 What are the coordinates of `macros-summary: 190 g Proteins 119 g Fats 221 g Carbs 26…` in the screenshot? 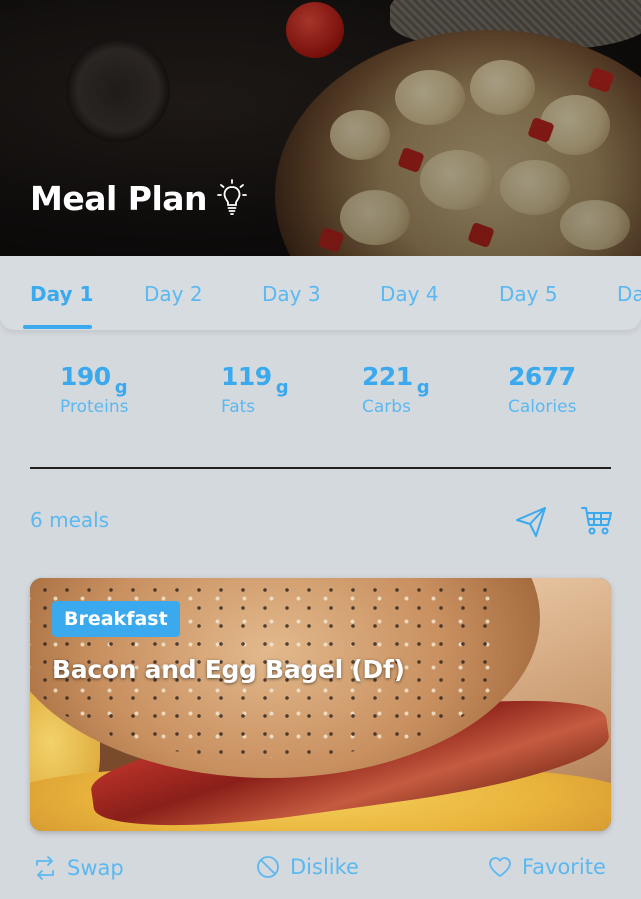 It's located at (320, 402).